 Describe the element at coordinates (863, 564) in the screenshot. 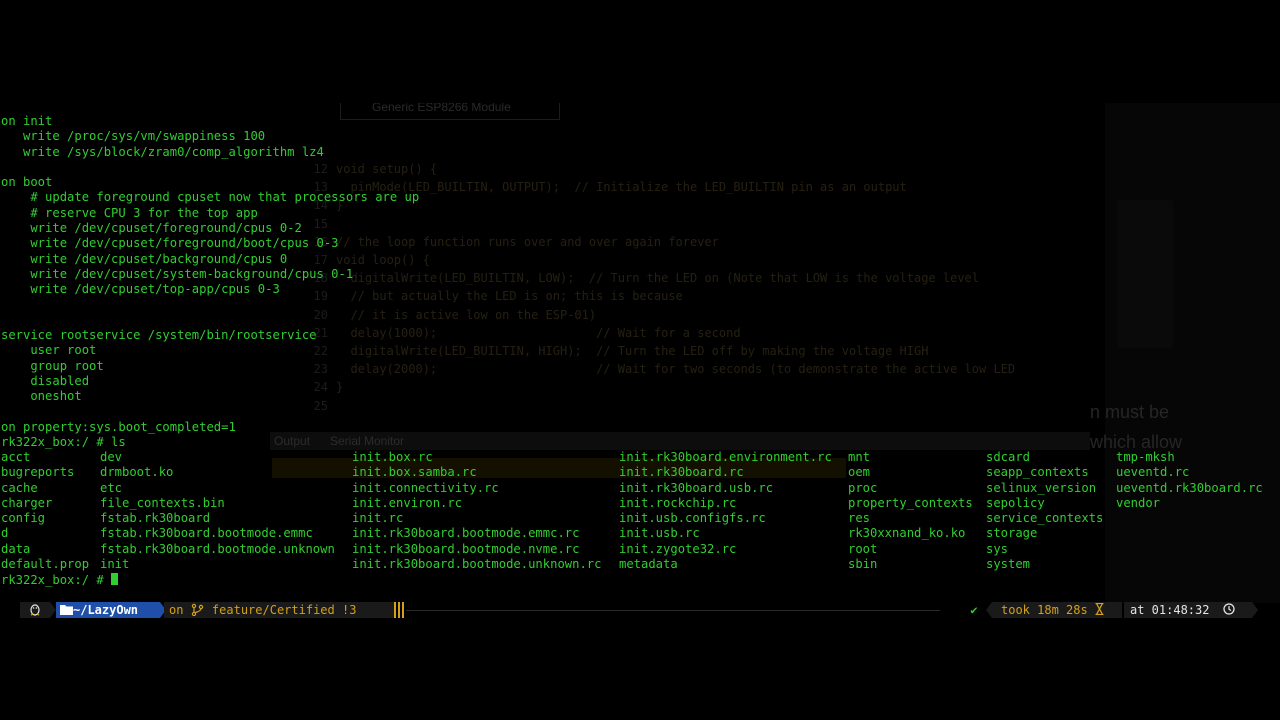

I see `ls-entry: sbin` at that location.